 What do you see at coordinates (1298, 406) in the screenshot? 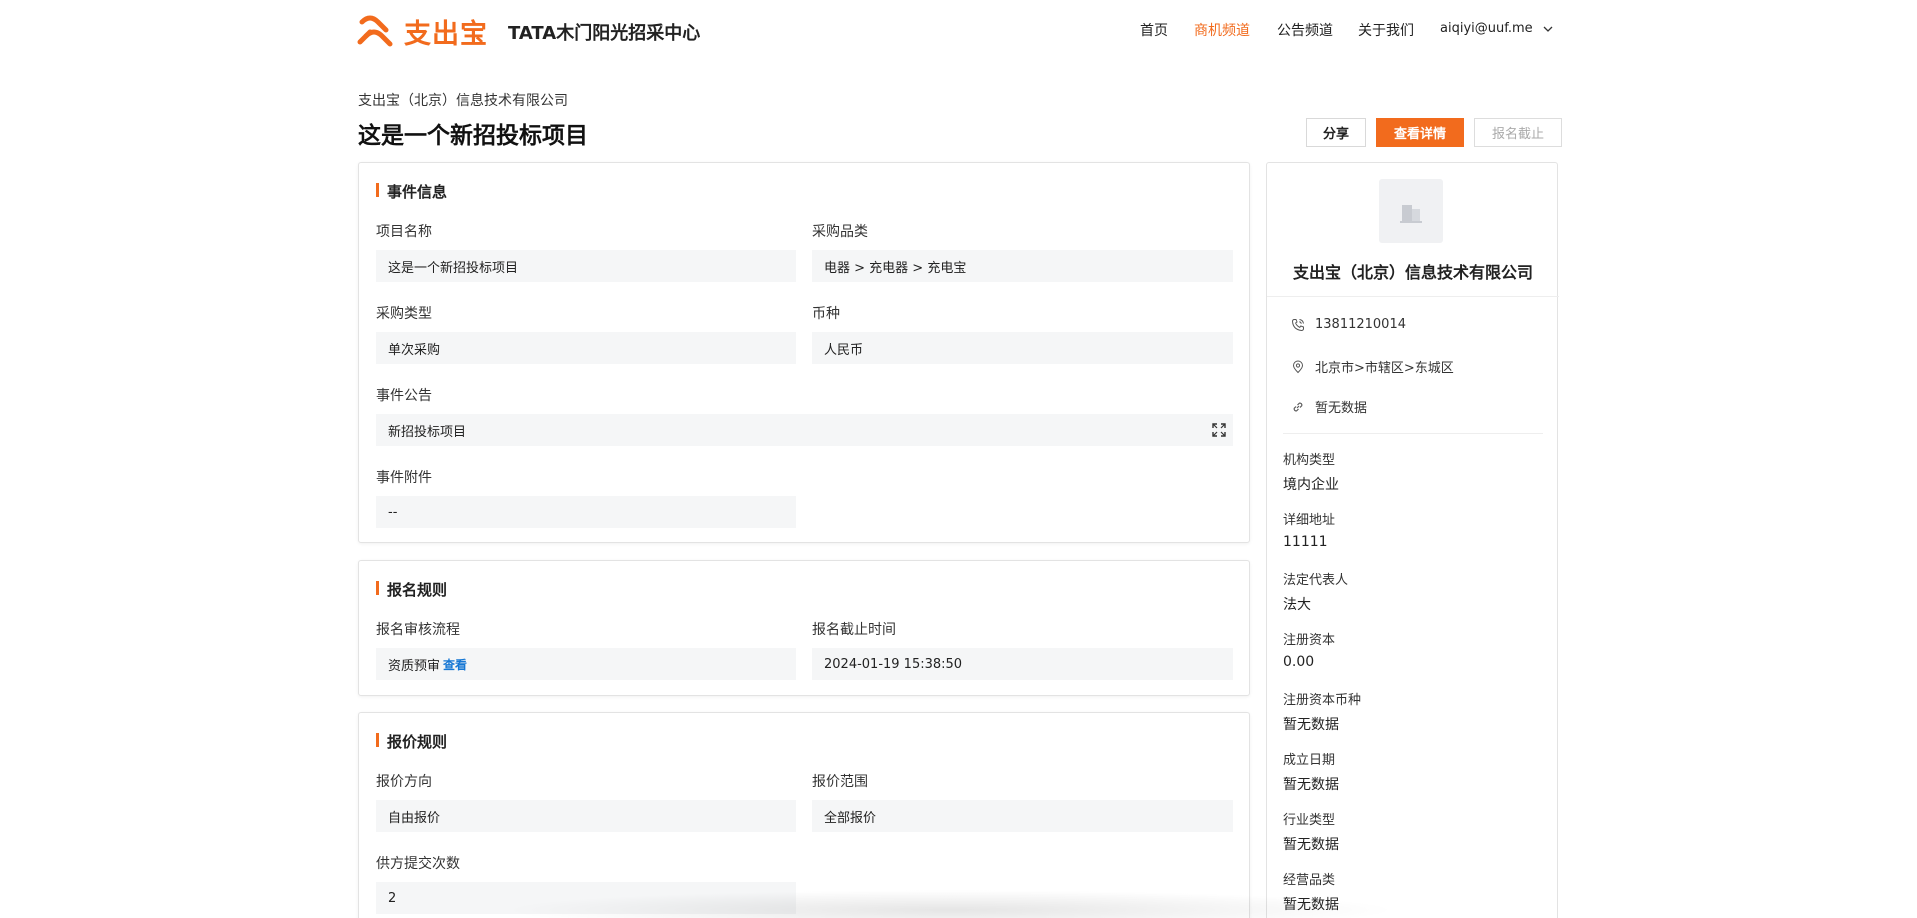
I see `link-icon` at bounding box center [1298, 406].